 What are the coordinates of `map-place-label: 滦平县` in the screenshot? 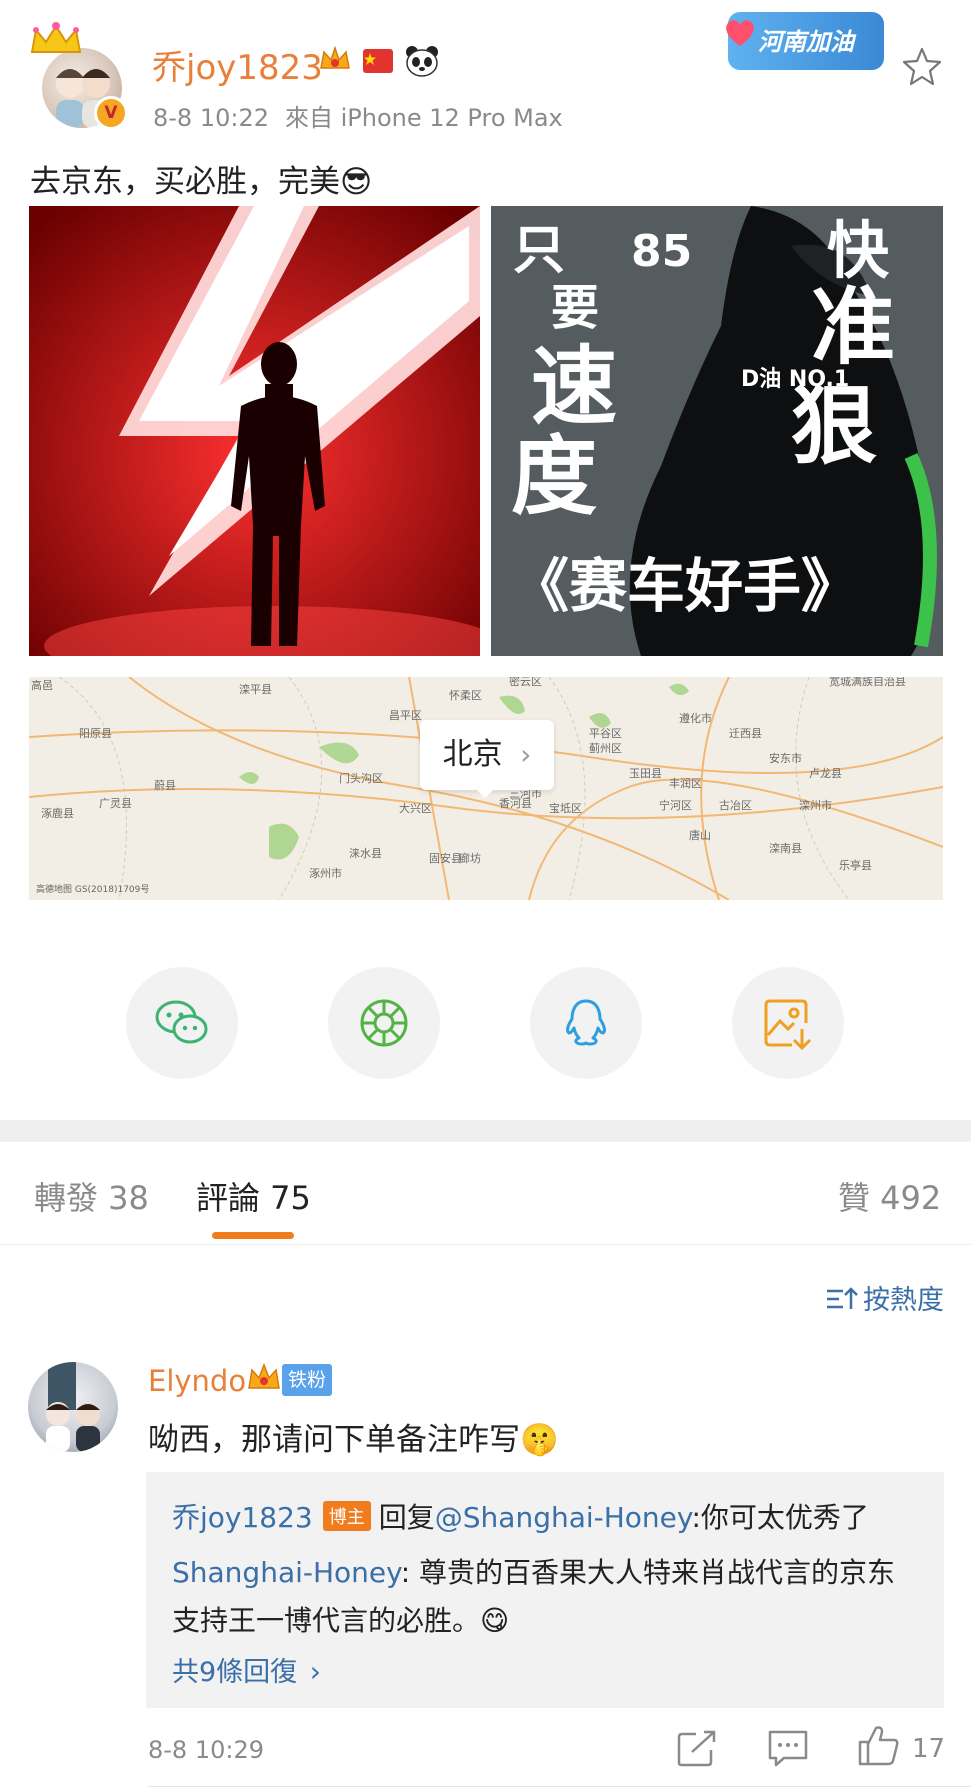 It's located at (255, 689).